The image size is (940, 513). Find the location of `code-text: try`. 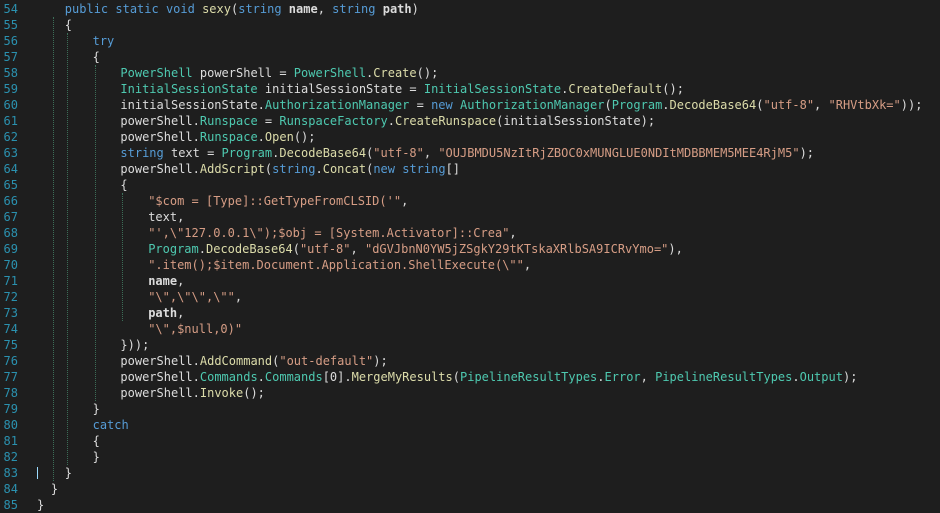

code-text: try is located at coordinates (104, 41).